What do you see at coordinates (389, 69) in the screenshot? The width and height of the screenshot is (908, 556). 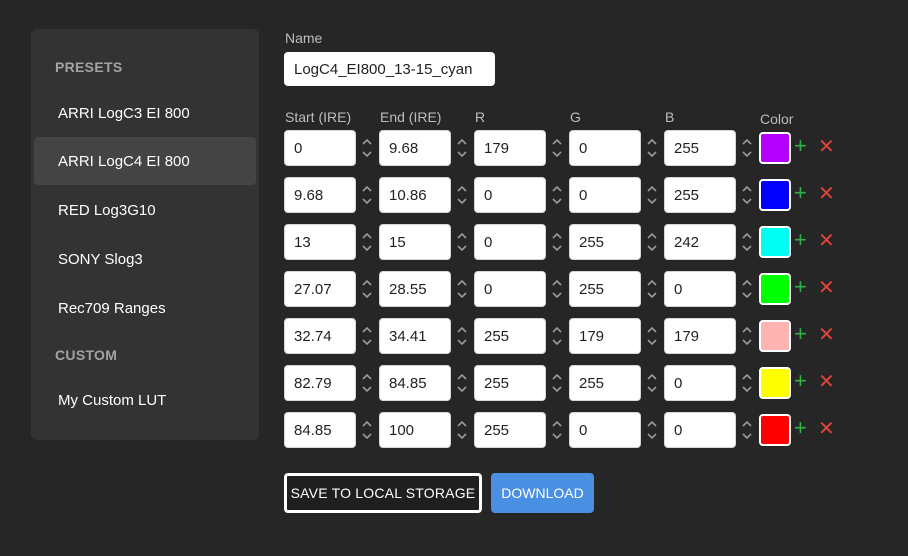 I see `name-input` at bounding box center [389, 69].